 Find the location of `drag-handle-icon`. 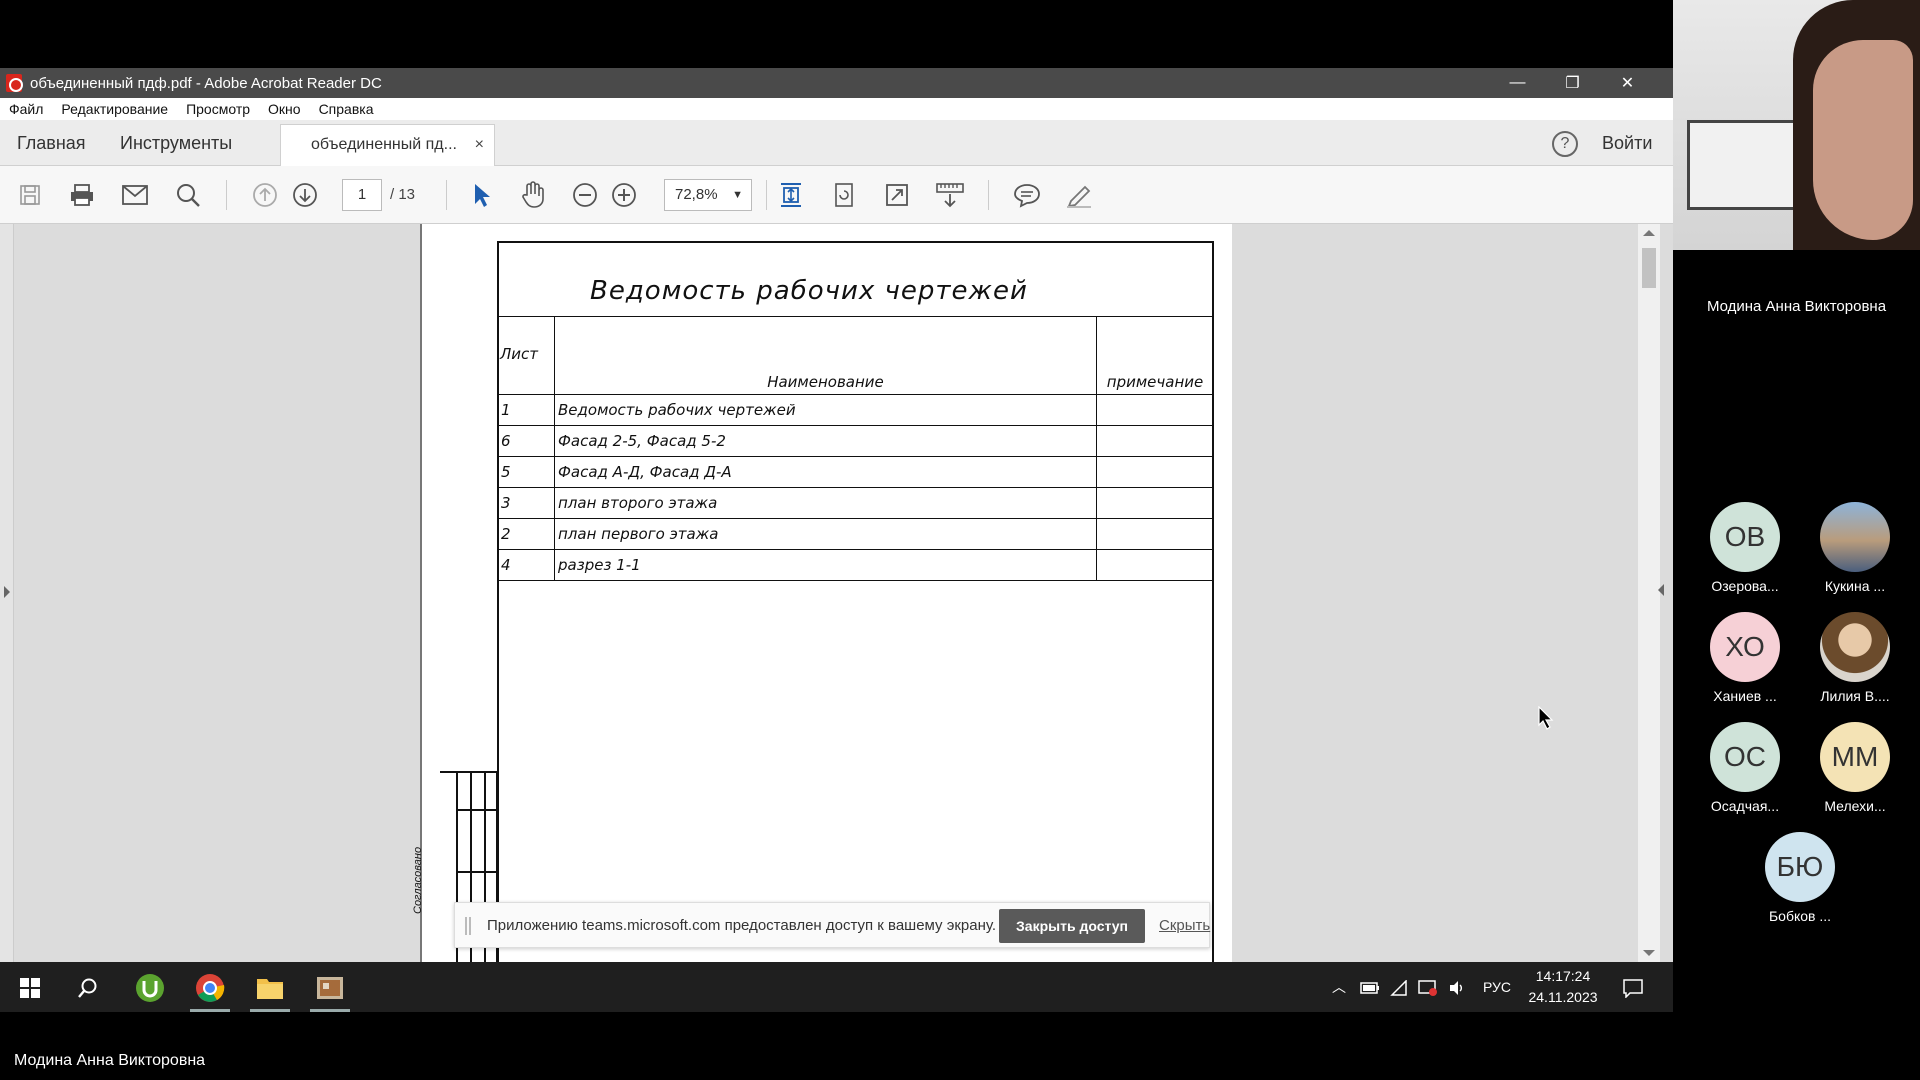

drag-handle-icon is located at coordinates (468, 926).